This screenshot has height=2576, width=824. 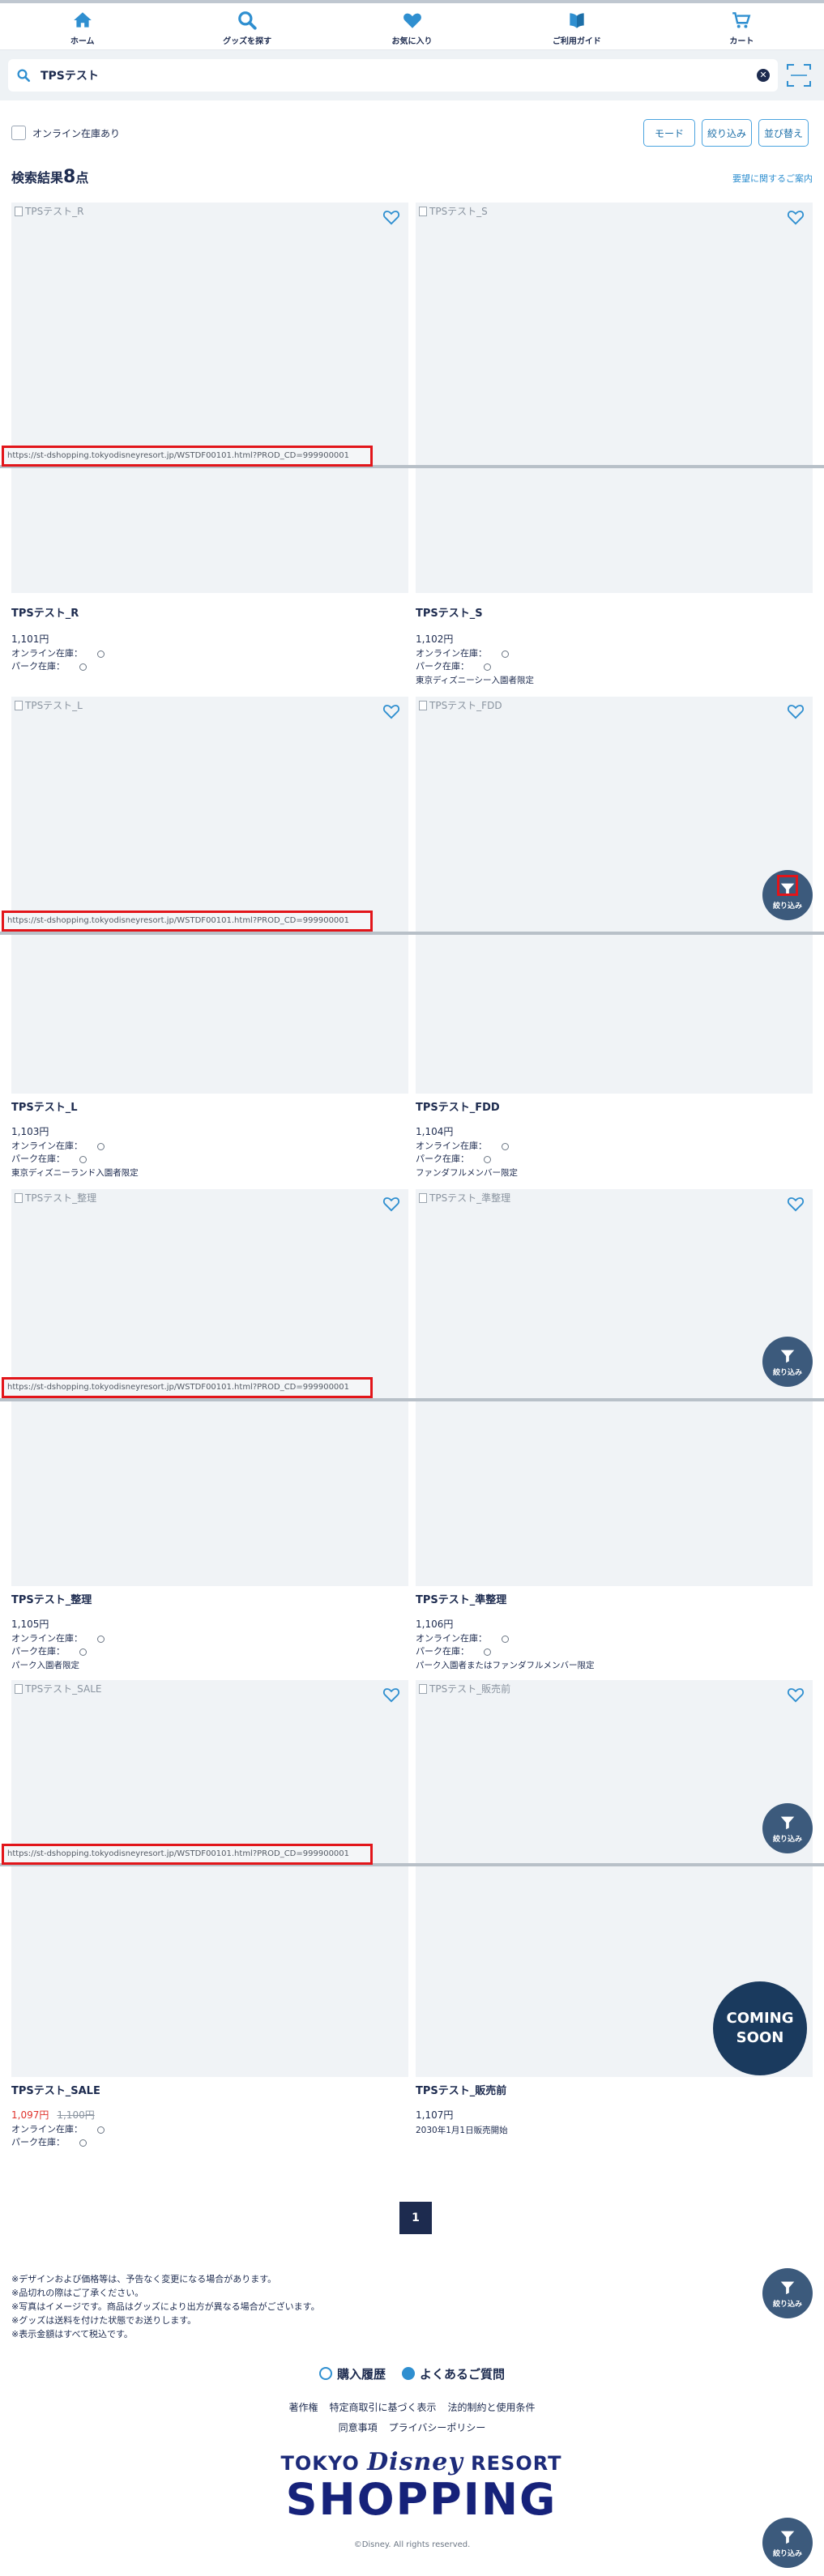 What do you see at coordinates (209, 398) in the screenshot?
I see `product-image: TPSテスト_R` at bounding box center [209, 398].